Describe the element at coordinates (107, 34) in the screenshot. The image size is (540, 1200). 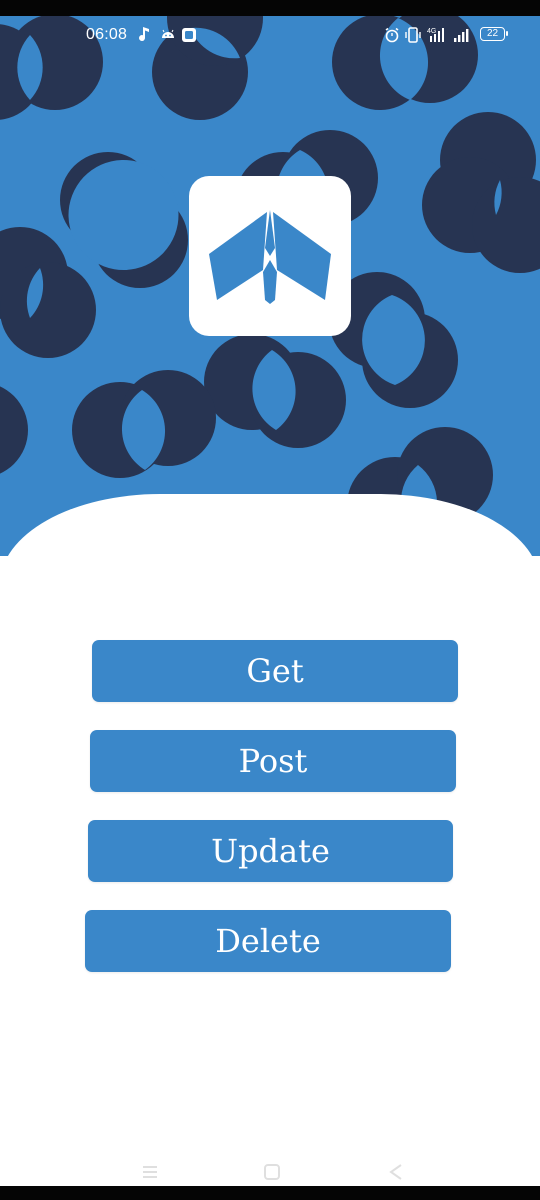
I see `status-time: 06:08` at that location.